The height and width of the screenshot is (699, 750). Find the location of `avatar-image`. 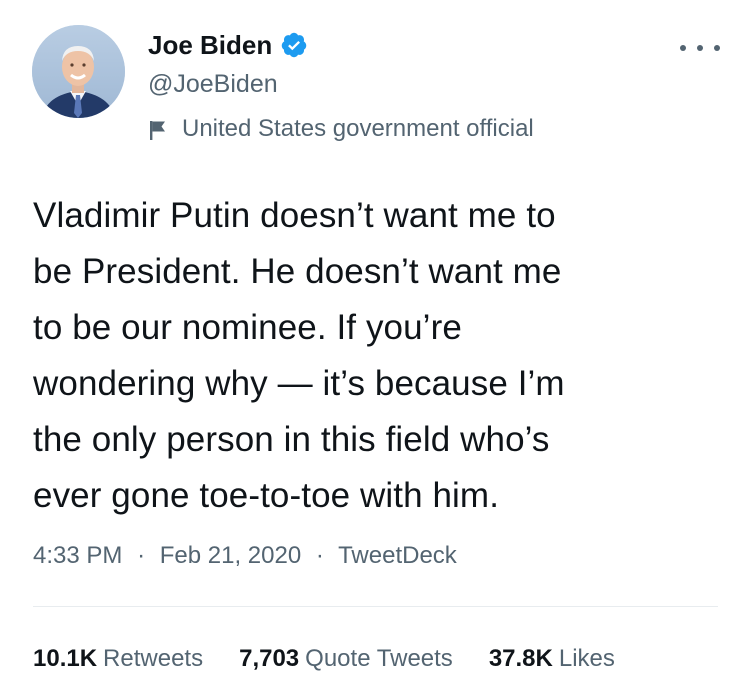

avatar-image is located at coordinates (78, 71).